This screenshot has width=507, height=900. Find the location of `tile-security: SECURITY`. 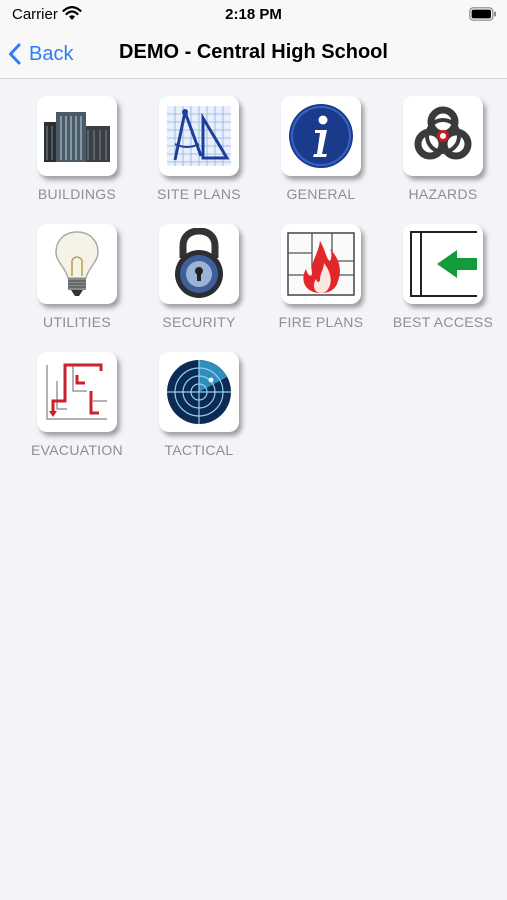

tile-security: SECURITY is located at coordinates (199, 288).